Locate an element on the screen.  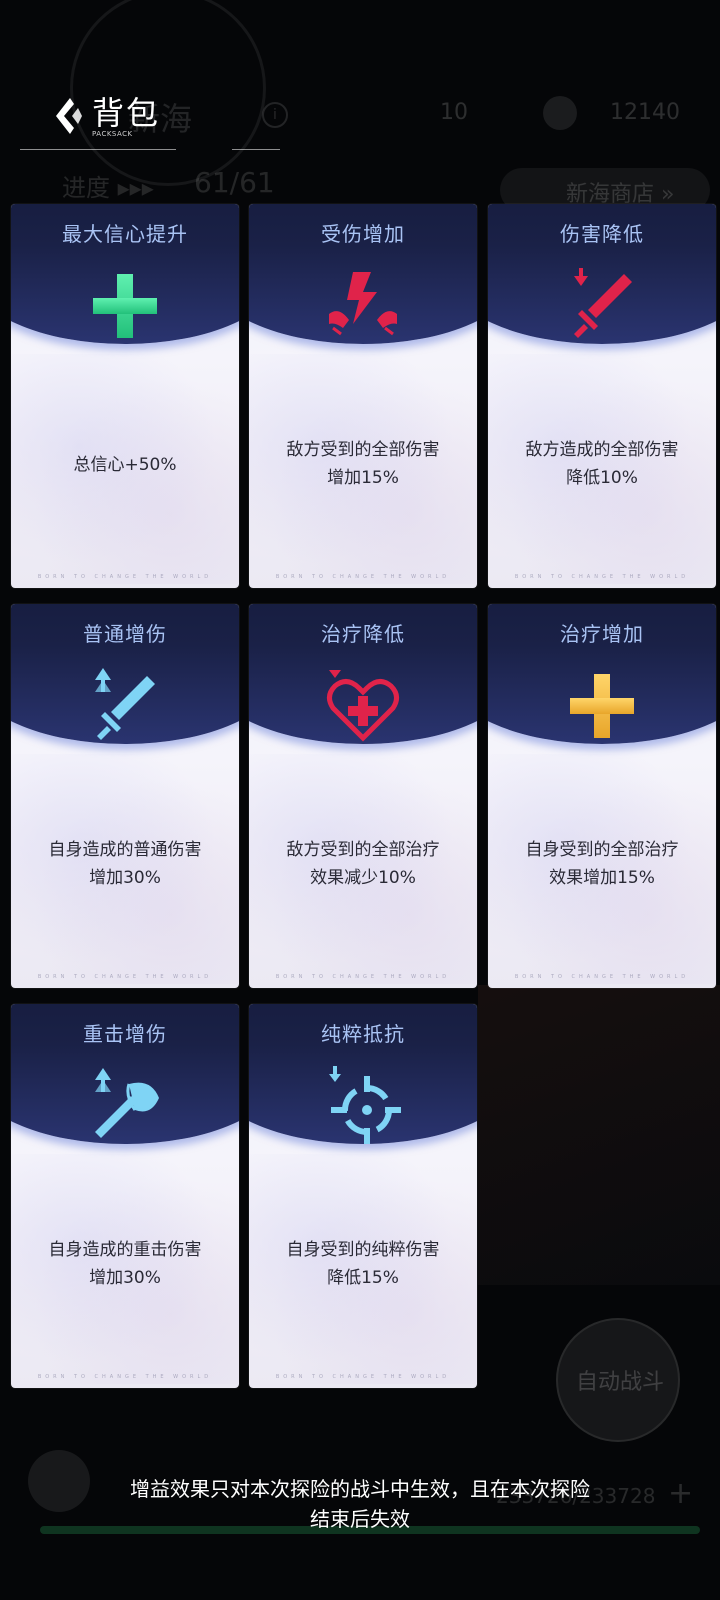
packsack-header: 背包 PACKSACK is located at coordinates (360, 80).